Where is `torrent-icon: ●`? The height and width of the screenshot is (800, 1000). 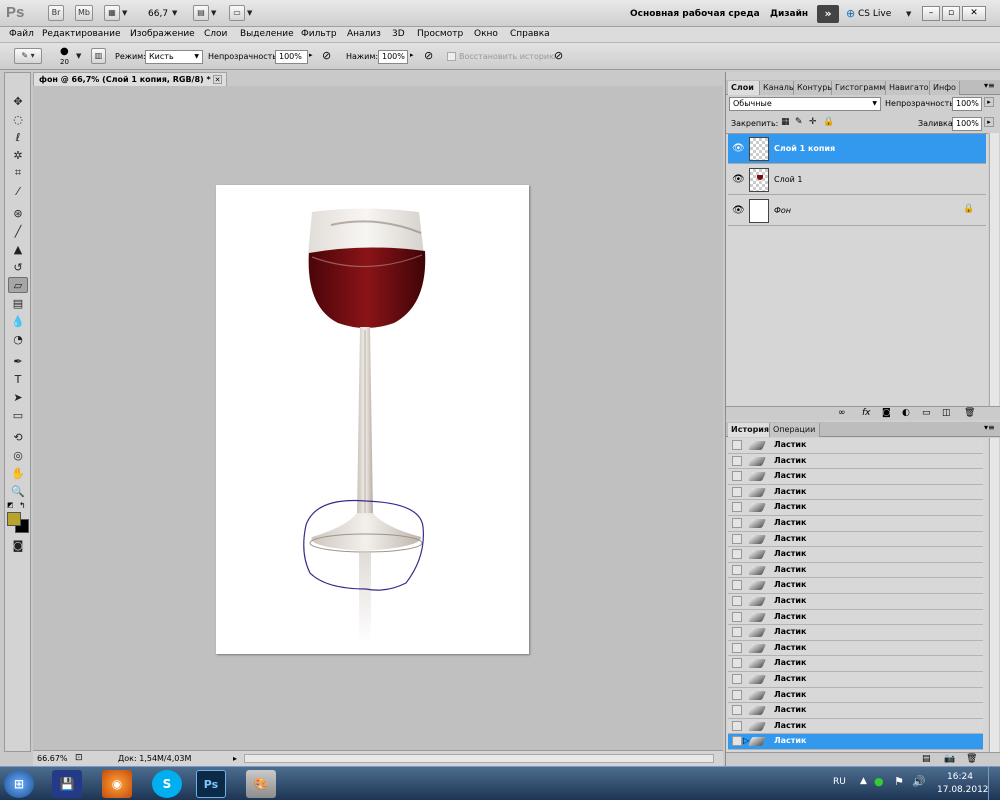
torrent-icon: ● is located at coordinates (879, 781).